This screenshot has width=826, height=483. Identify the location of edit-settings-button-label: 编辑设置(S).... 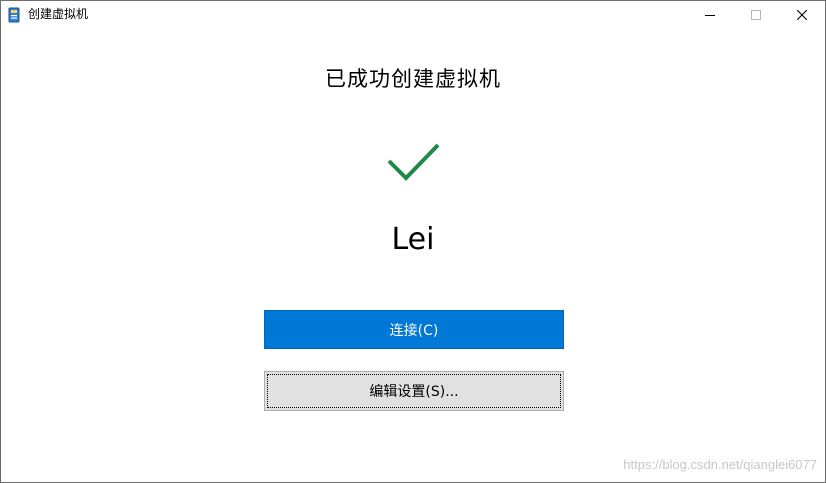
(414, 392).